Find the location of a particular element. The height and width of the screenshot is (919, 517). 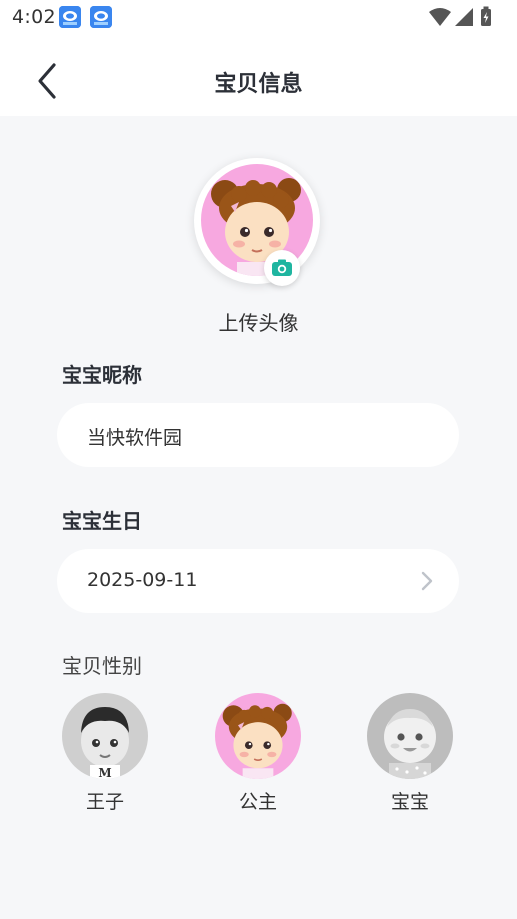

status-indicators is located at coordinates (462, 17).